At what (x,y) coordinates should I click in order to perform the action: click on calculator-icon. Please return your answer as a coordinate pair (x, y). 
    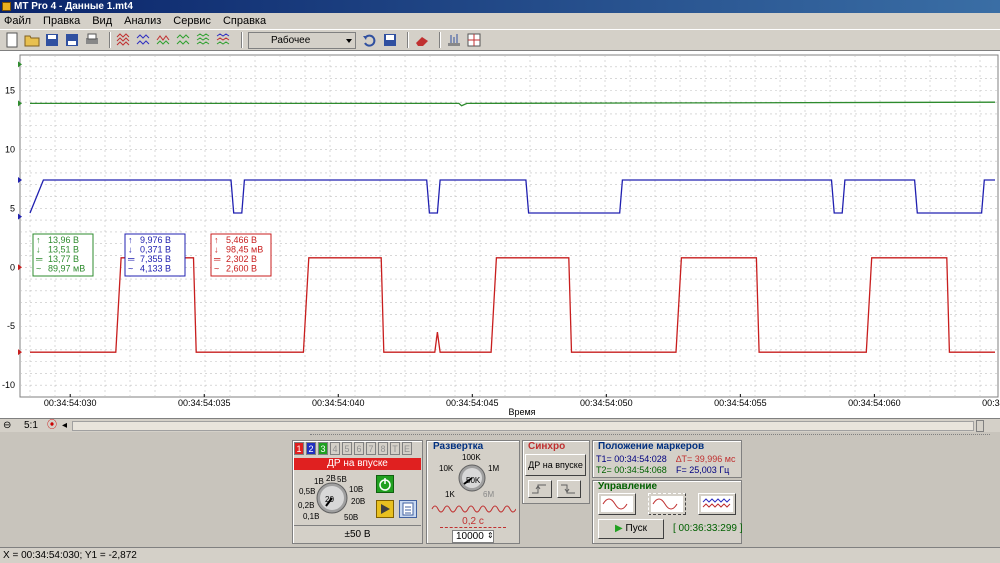
    Looking at the image, I should click on (408, 509).